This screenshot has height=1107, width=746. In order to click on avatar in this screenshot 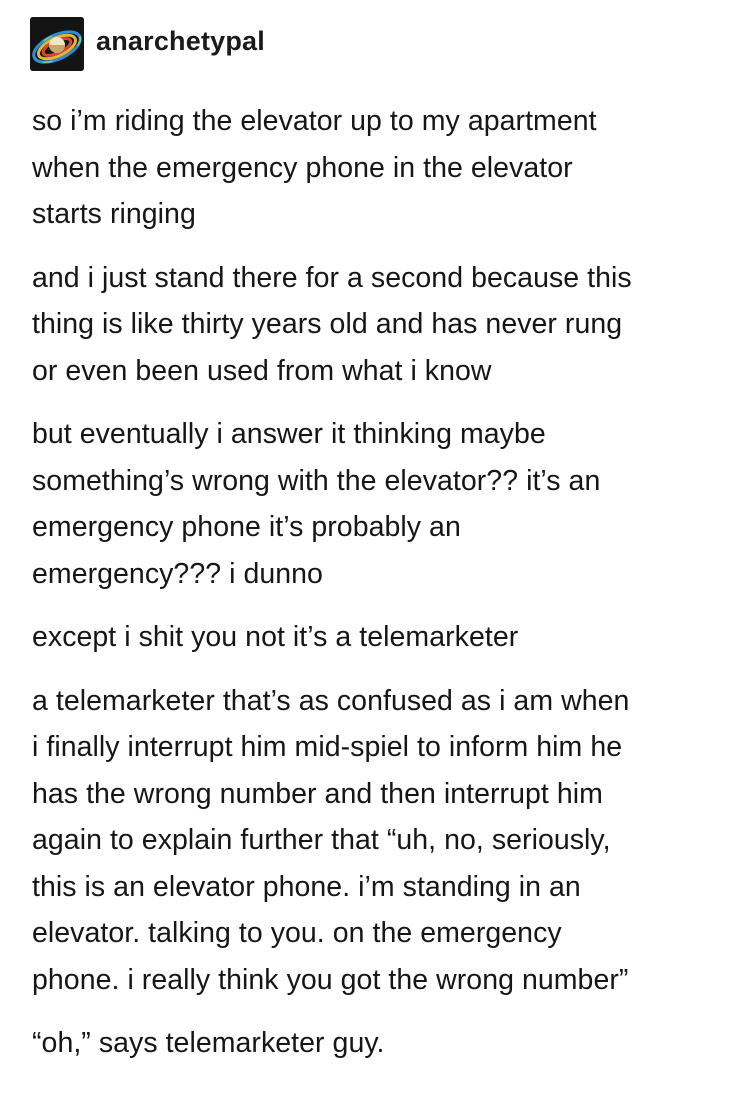, I will do `click(57, 44)`.